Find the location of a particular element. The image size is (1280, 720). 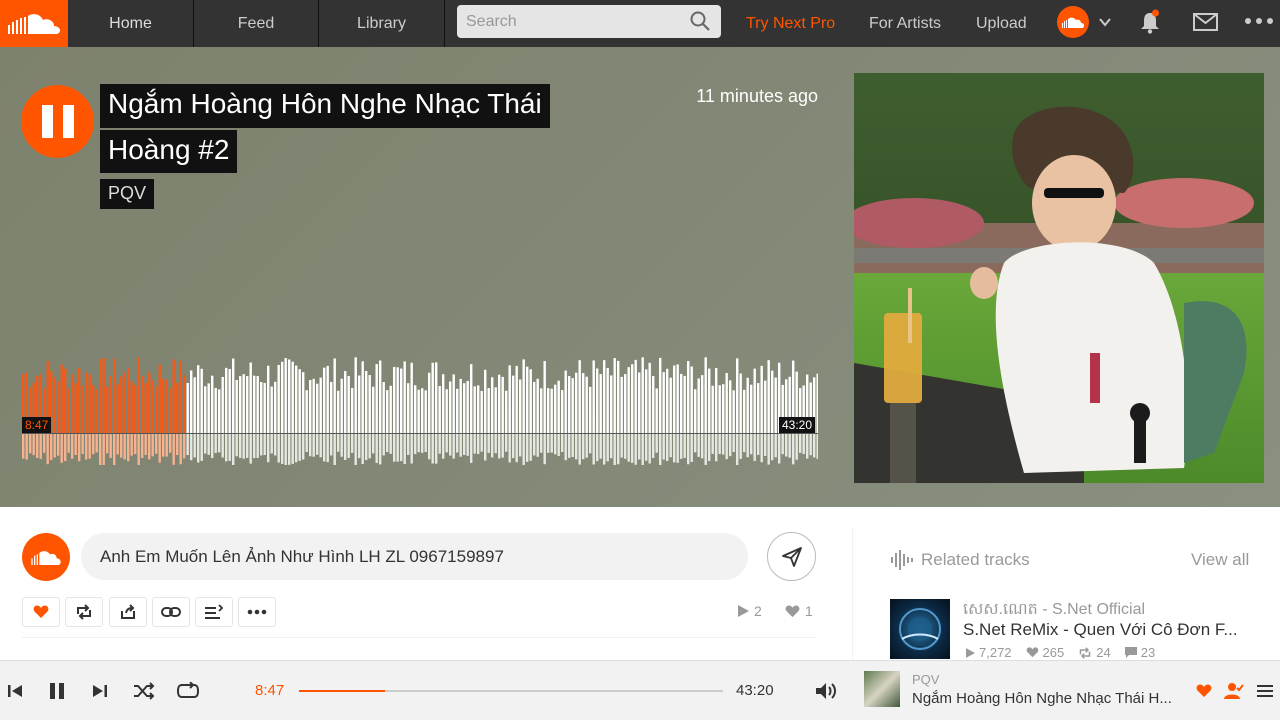

notifications-bell-icon is located at coordinates (1150, 22).